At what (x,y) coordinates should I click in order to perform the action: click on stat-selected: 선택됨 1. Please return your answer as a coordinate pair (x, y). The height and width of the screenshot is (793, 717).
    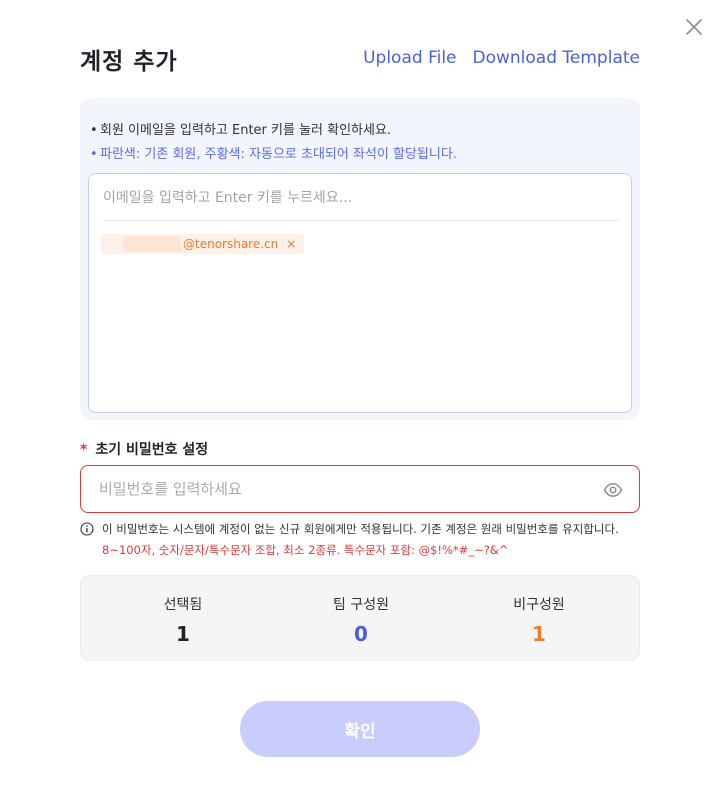
    Looking at the image, I should click on (183, 620).